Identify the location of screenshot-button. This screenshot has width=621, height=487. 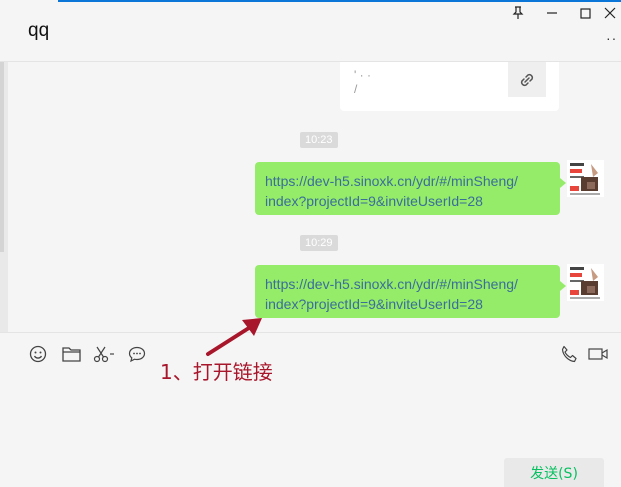
(104, 354).